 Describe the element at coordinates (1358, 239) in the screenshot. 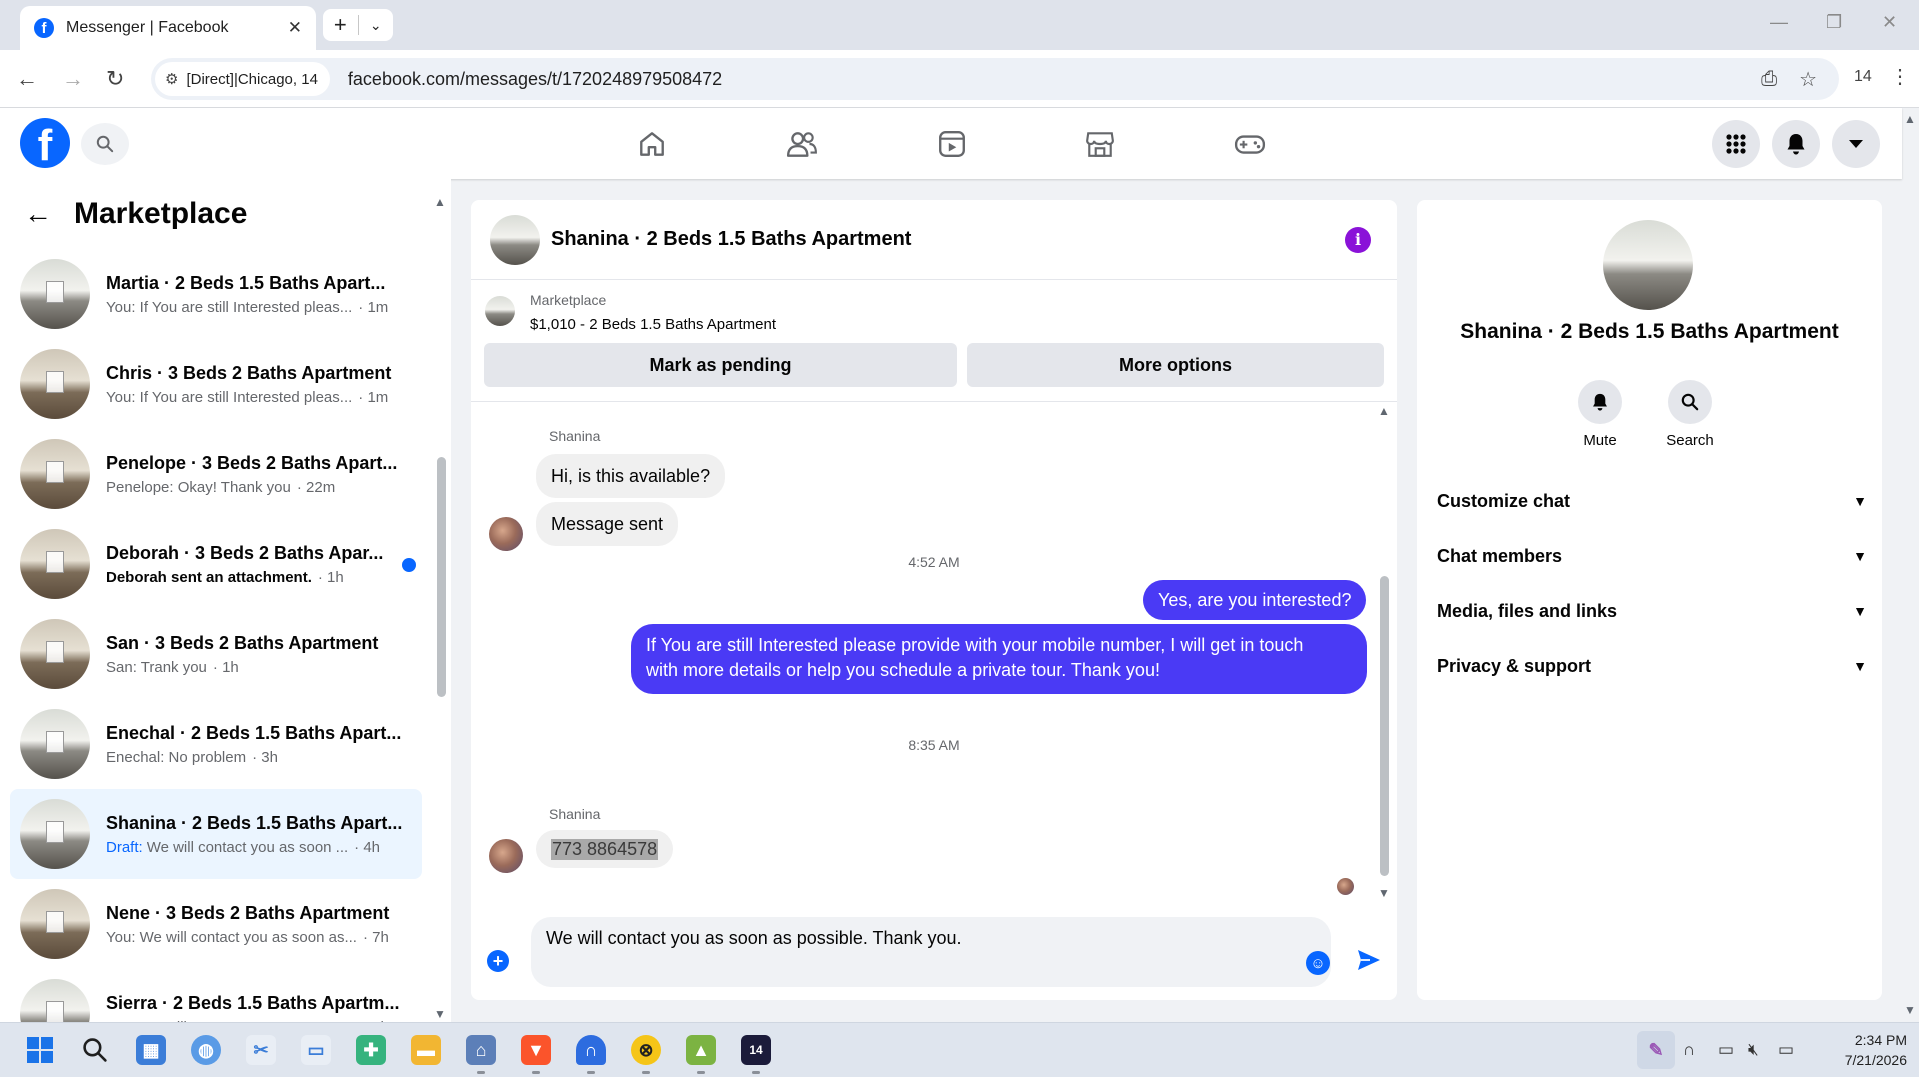

I see `info-icon: i` at that location.